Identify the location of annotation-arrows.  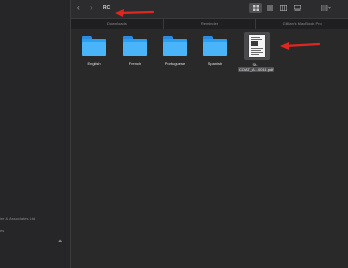
(218, 29).